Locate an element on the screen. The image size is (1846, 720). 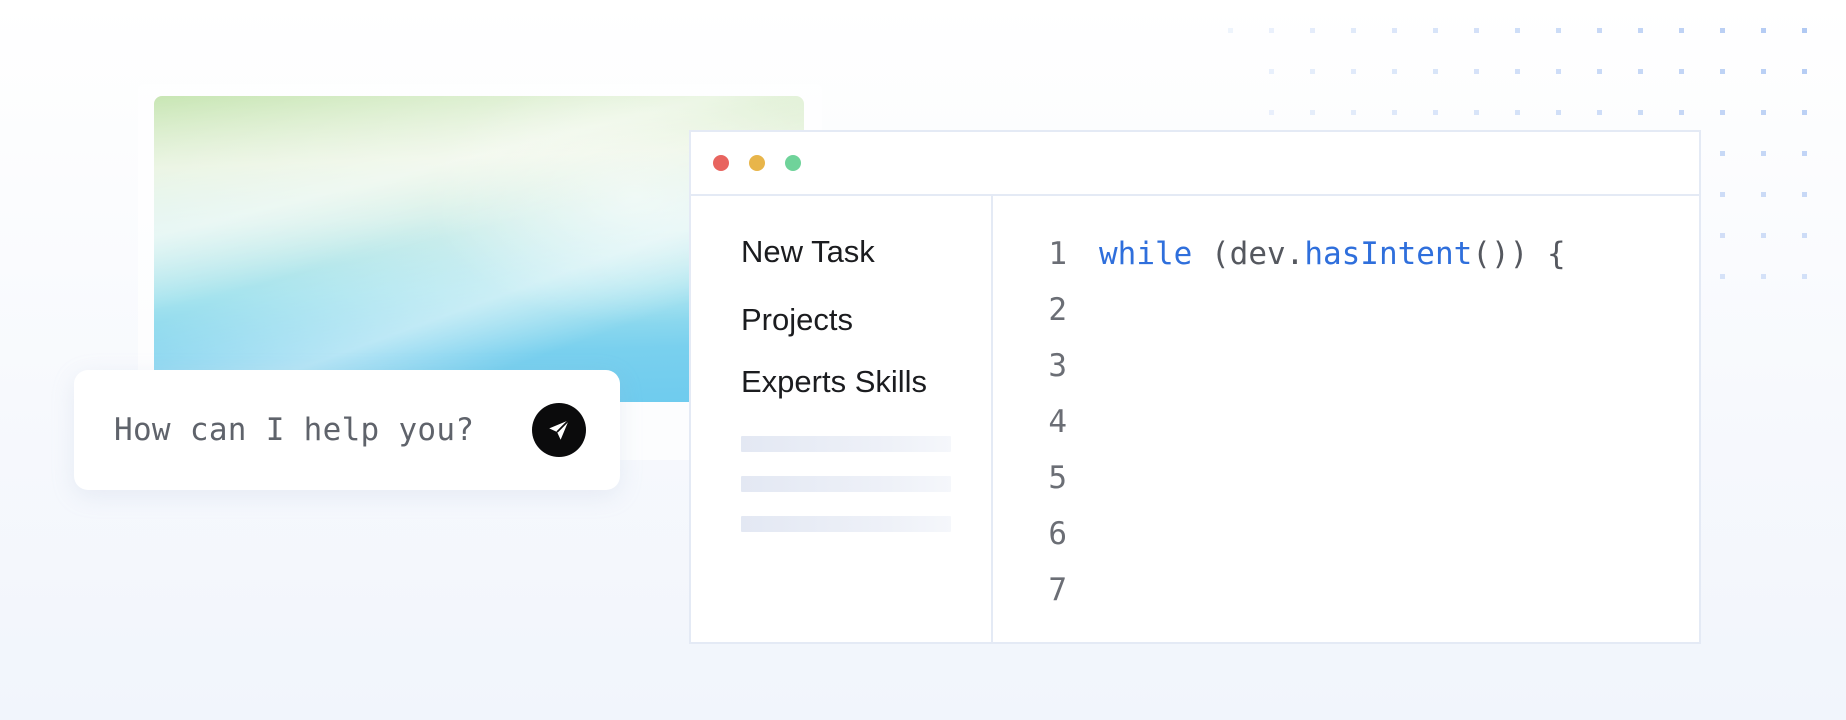
line-number: 1 is located at coordinates (1057, 254).